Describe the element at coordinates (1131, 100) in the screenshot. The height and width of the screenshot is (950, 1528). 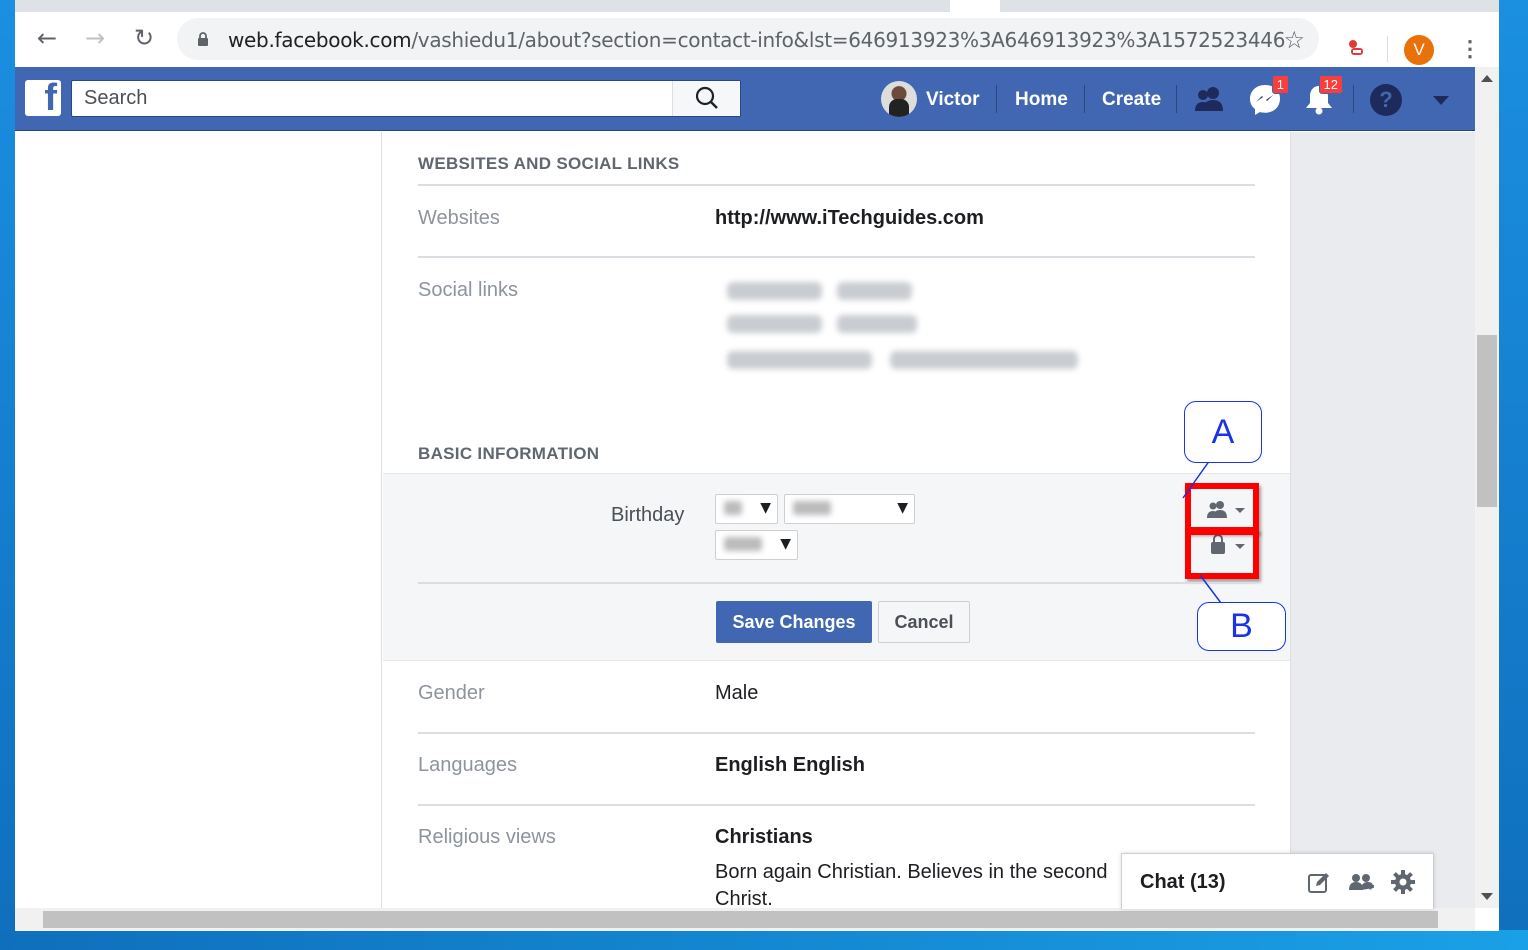
I see `create-link: Create` at that location.